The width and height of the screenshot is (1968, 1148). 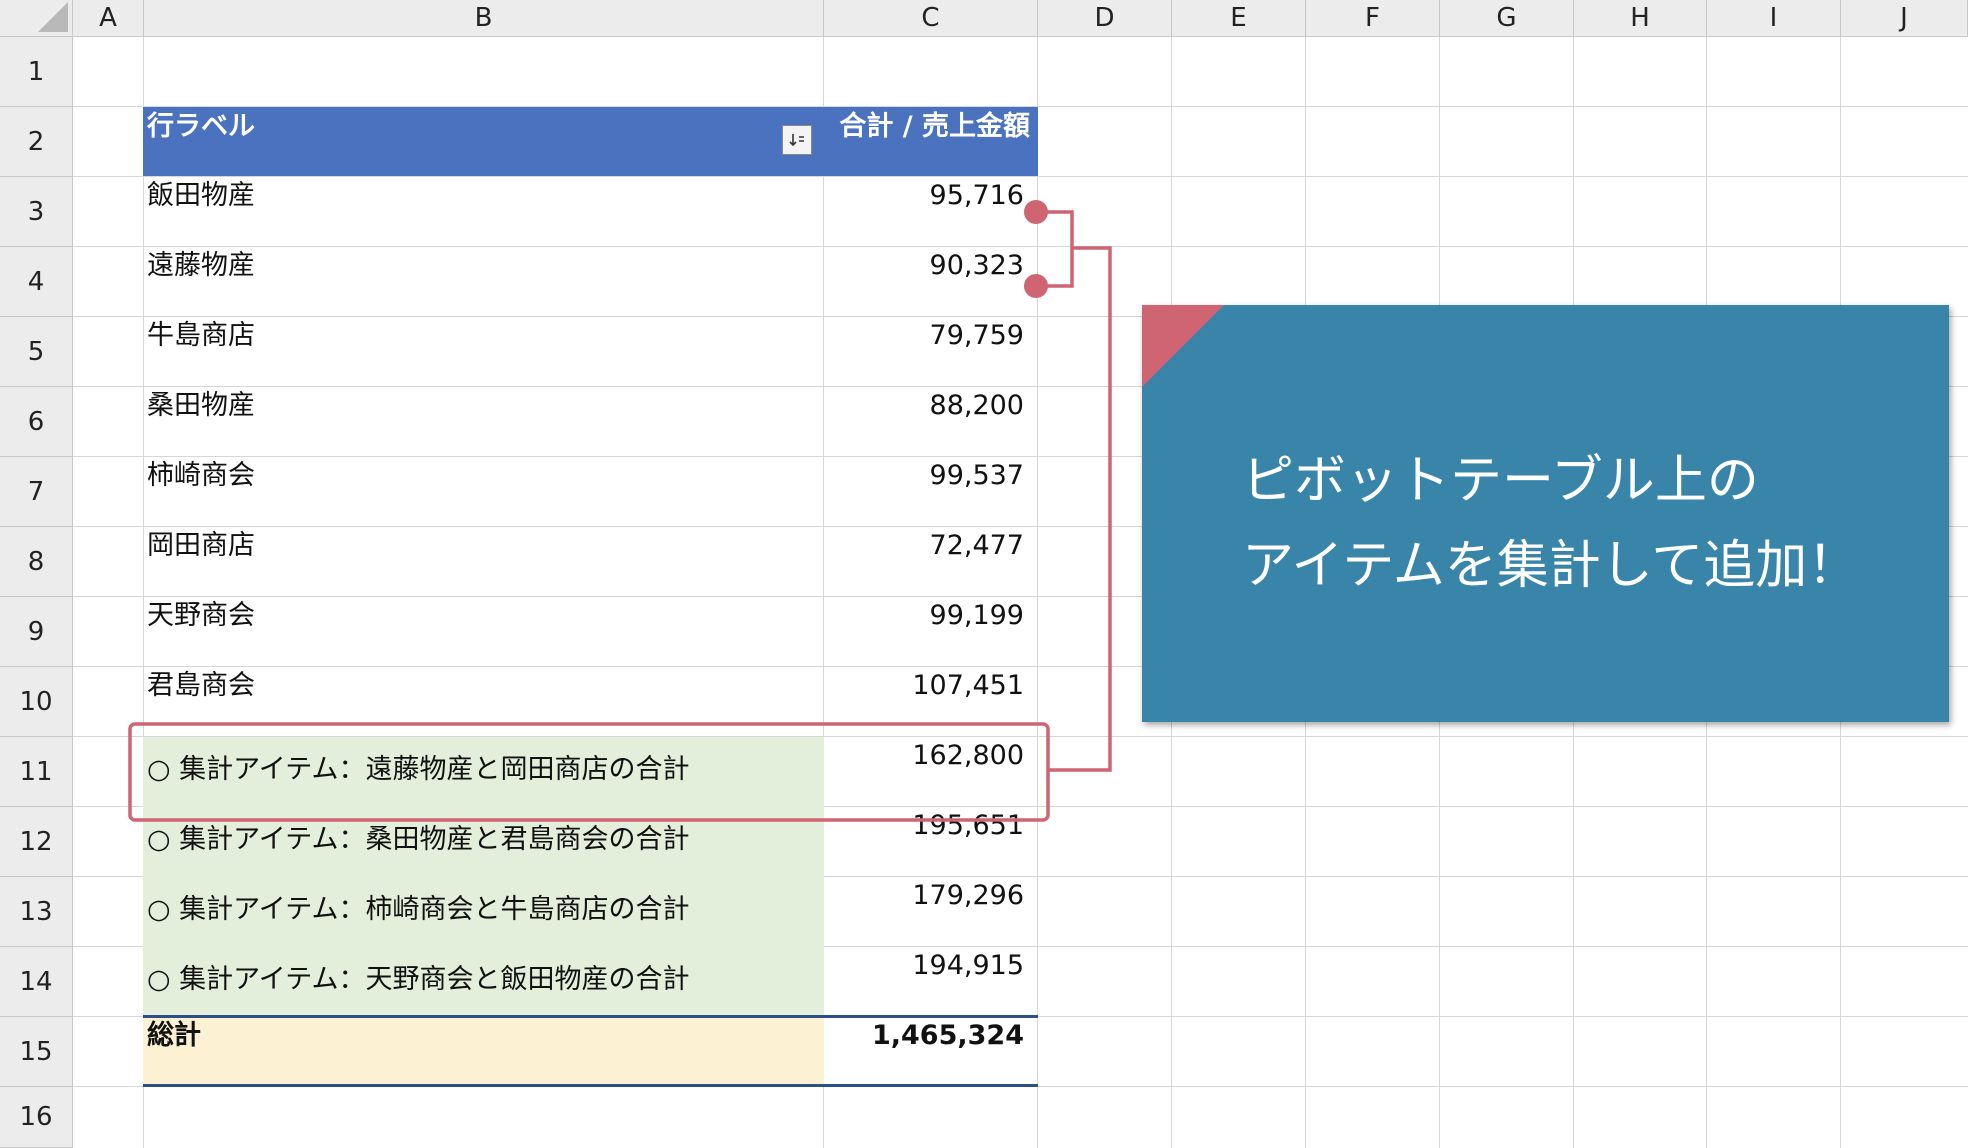 I want to click on bracket-line, so click(x=1055, y=249).